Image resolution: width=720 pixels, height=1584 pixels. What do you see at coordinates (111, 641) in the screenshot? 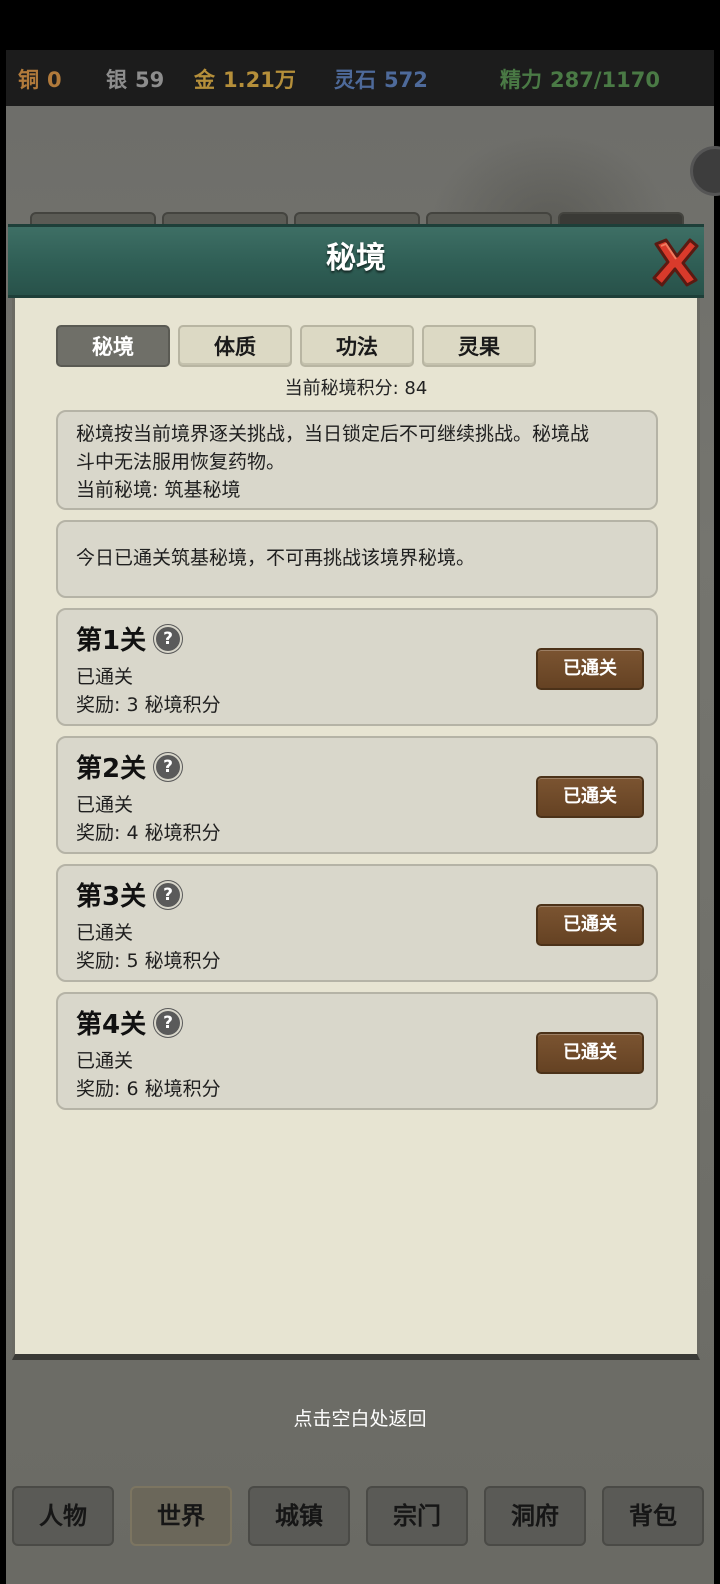
I see `level-title-text: 第1关` at bounding box center [111, 641].